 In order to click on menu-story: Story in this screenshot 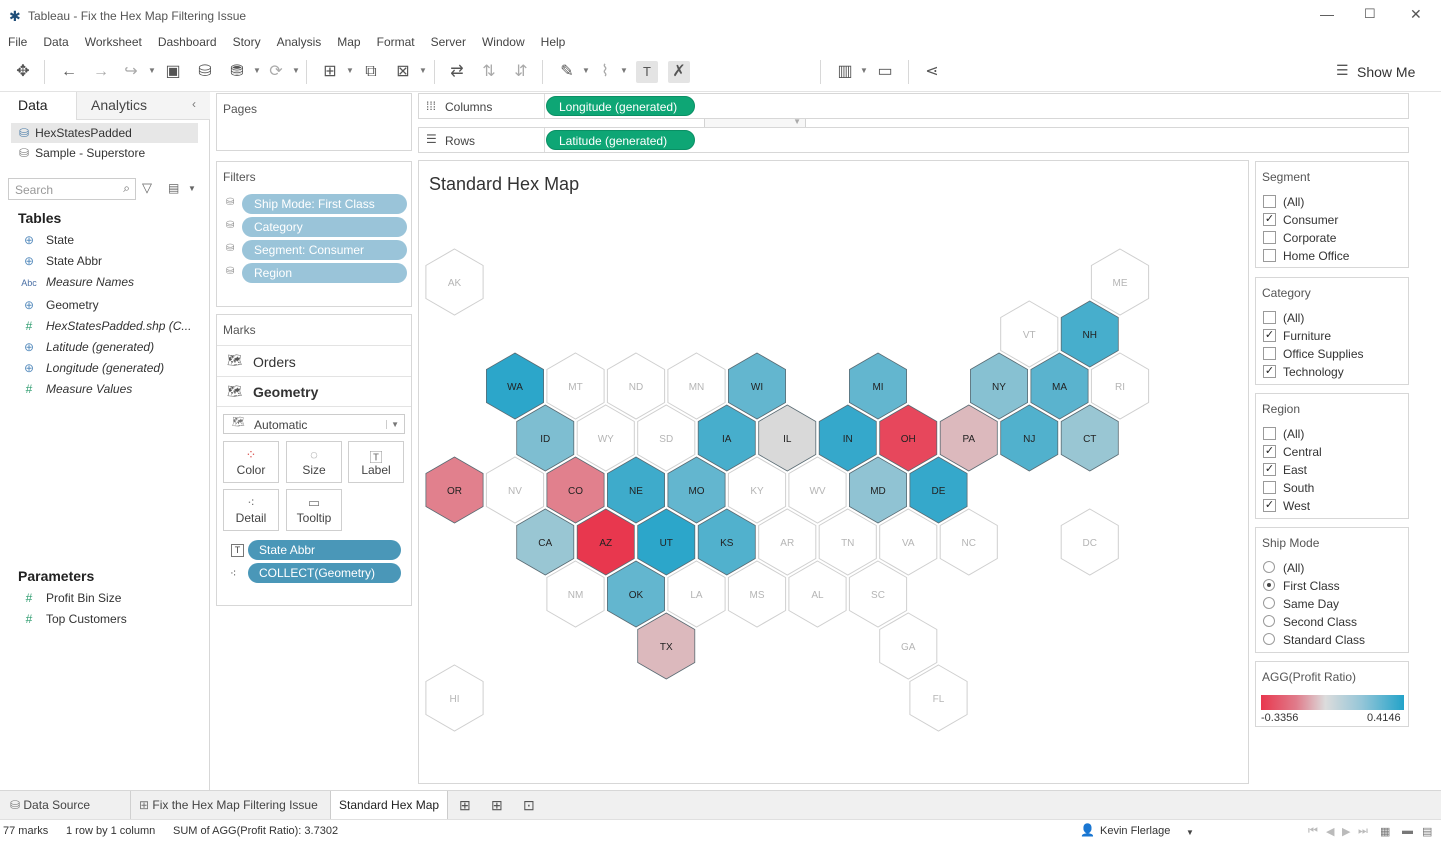, I will do `click(247, 42)`.